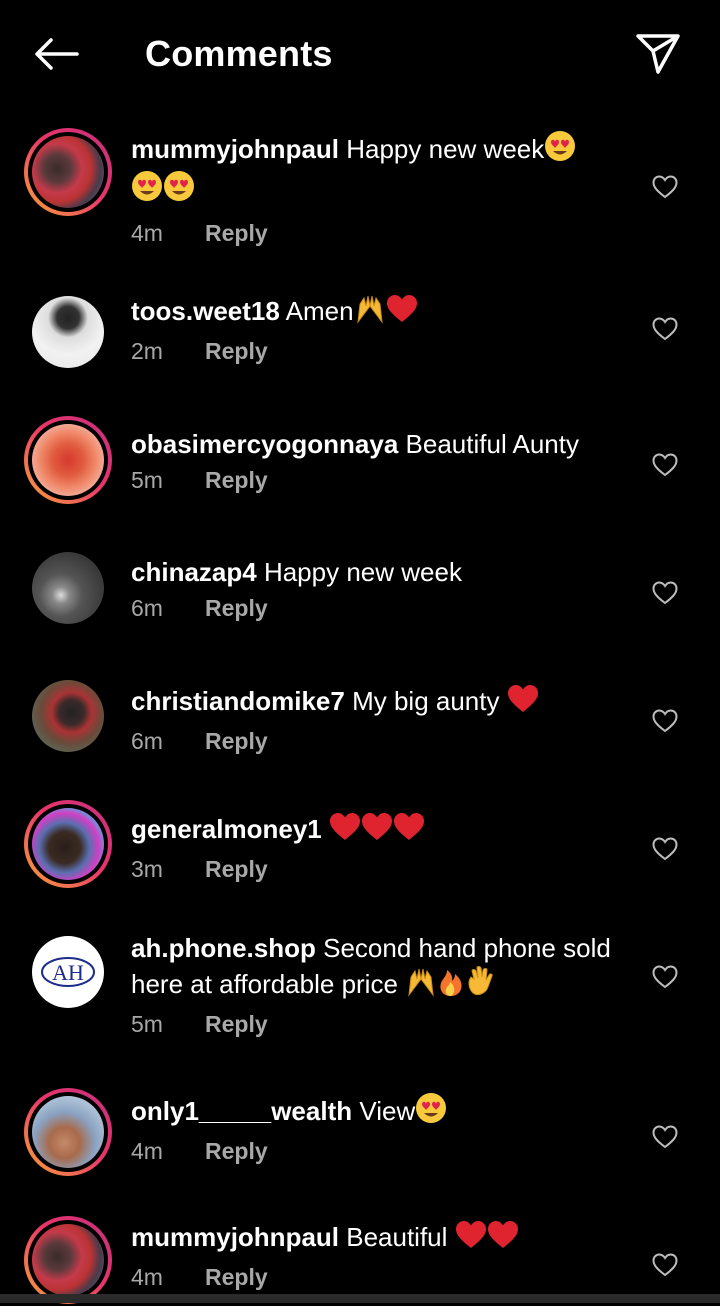  What do you see at coordinates (147, 869) in the screenshot?
I see `comment-timestamp: 3m` at bounding box center [147, 869].